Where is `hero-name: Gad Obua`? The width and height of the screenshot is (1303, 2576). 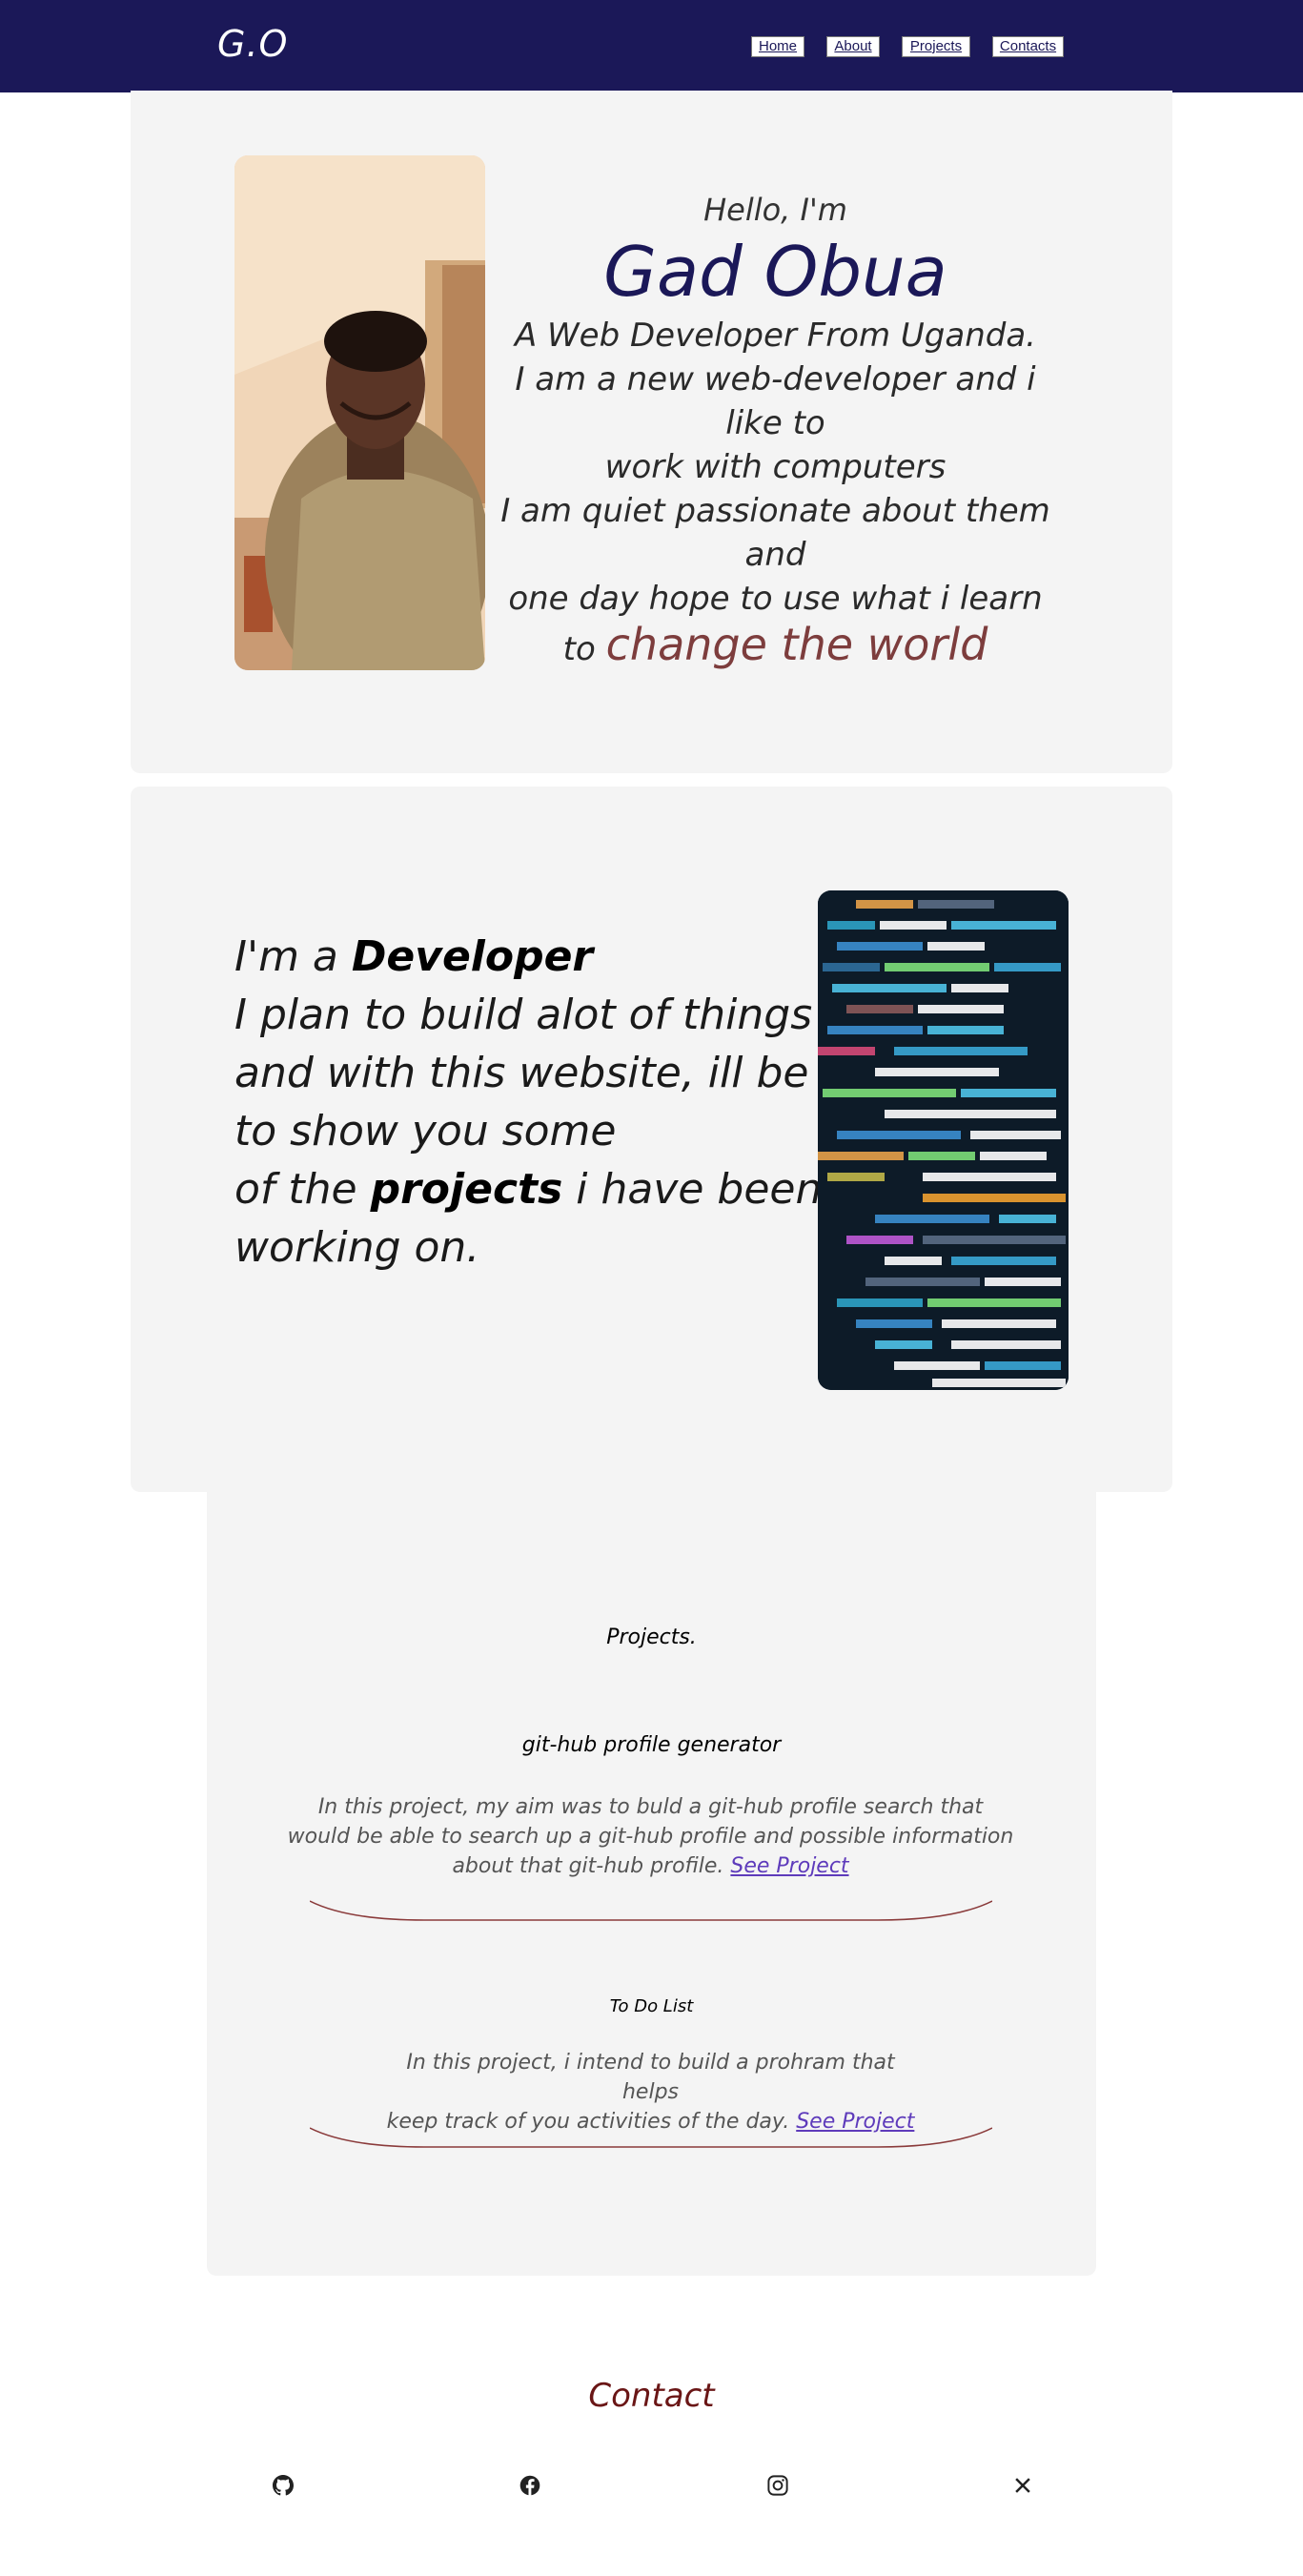 hero-name: Gad Obua is located at coordinates (775, 272).